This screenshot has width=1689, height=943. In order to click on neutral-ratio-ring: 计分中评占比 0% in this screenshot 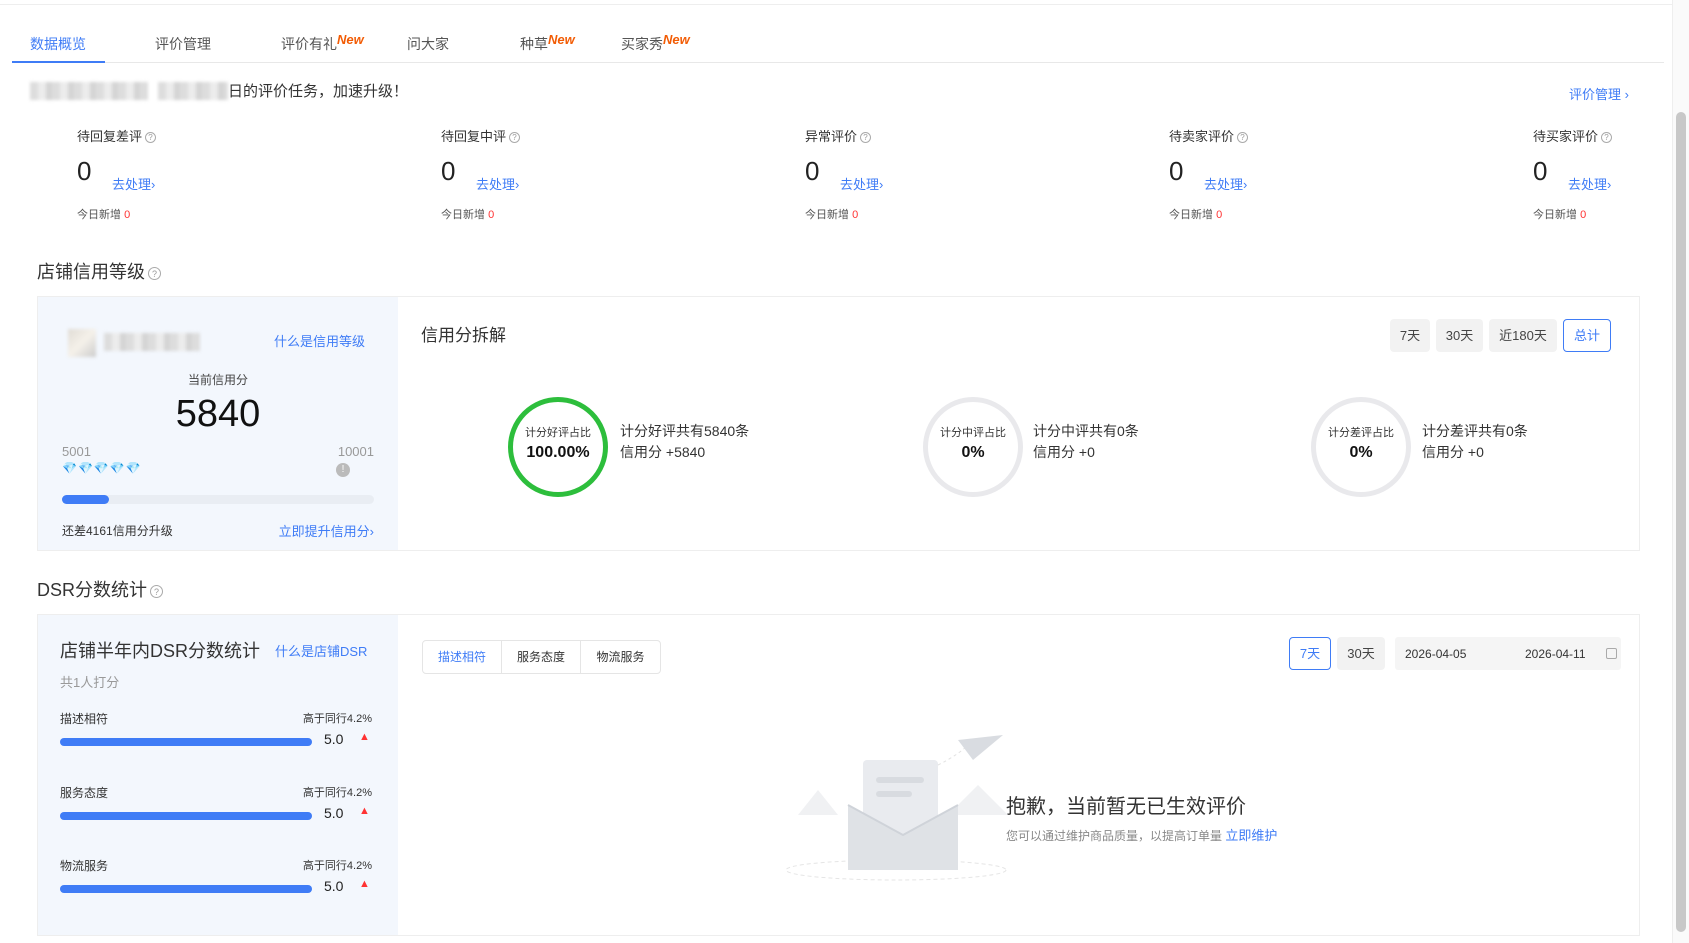, I will do `click(973, 447)`.